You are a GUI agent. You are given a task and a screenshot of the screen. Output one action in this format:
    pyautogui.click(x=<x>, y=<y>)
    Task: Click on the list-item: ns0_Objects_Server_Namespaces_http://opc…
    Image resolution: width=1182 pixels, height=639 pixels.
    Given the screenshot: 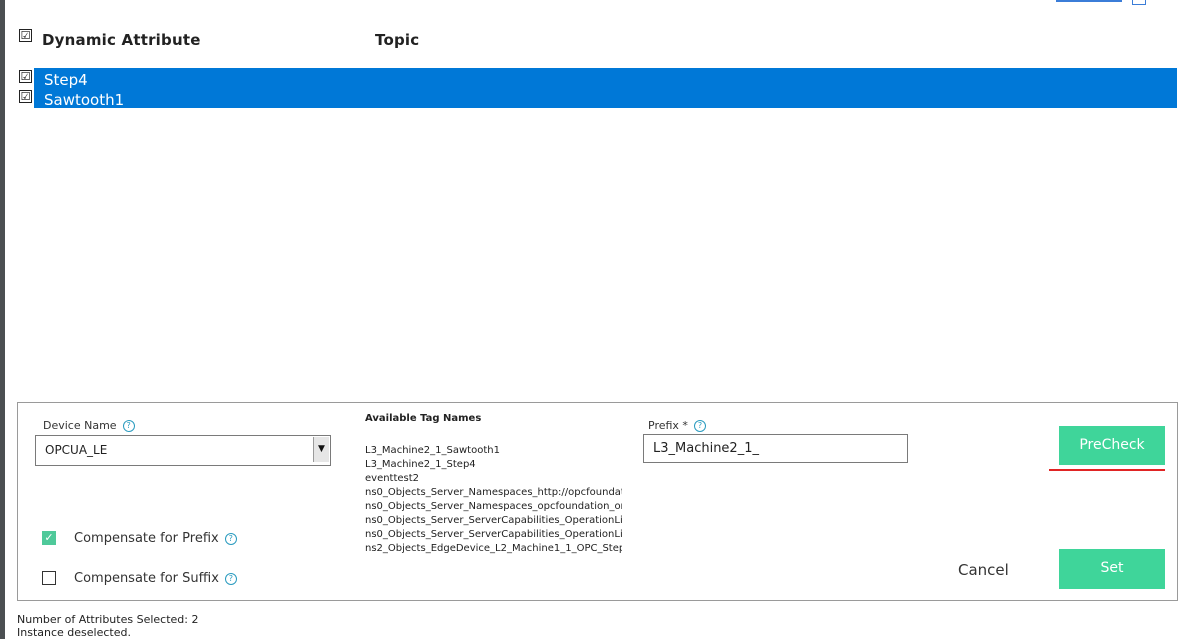 What is the action you would take?
    pyautogui.click(x=493, y=493)
    